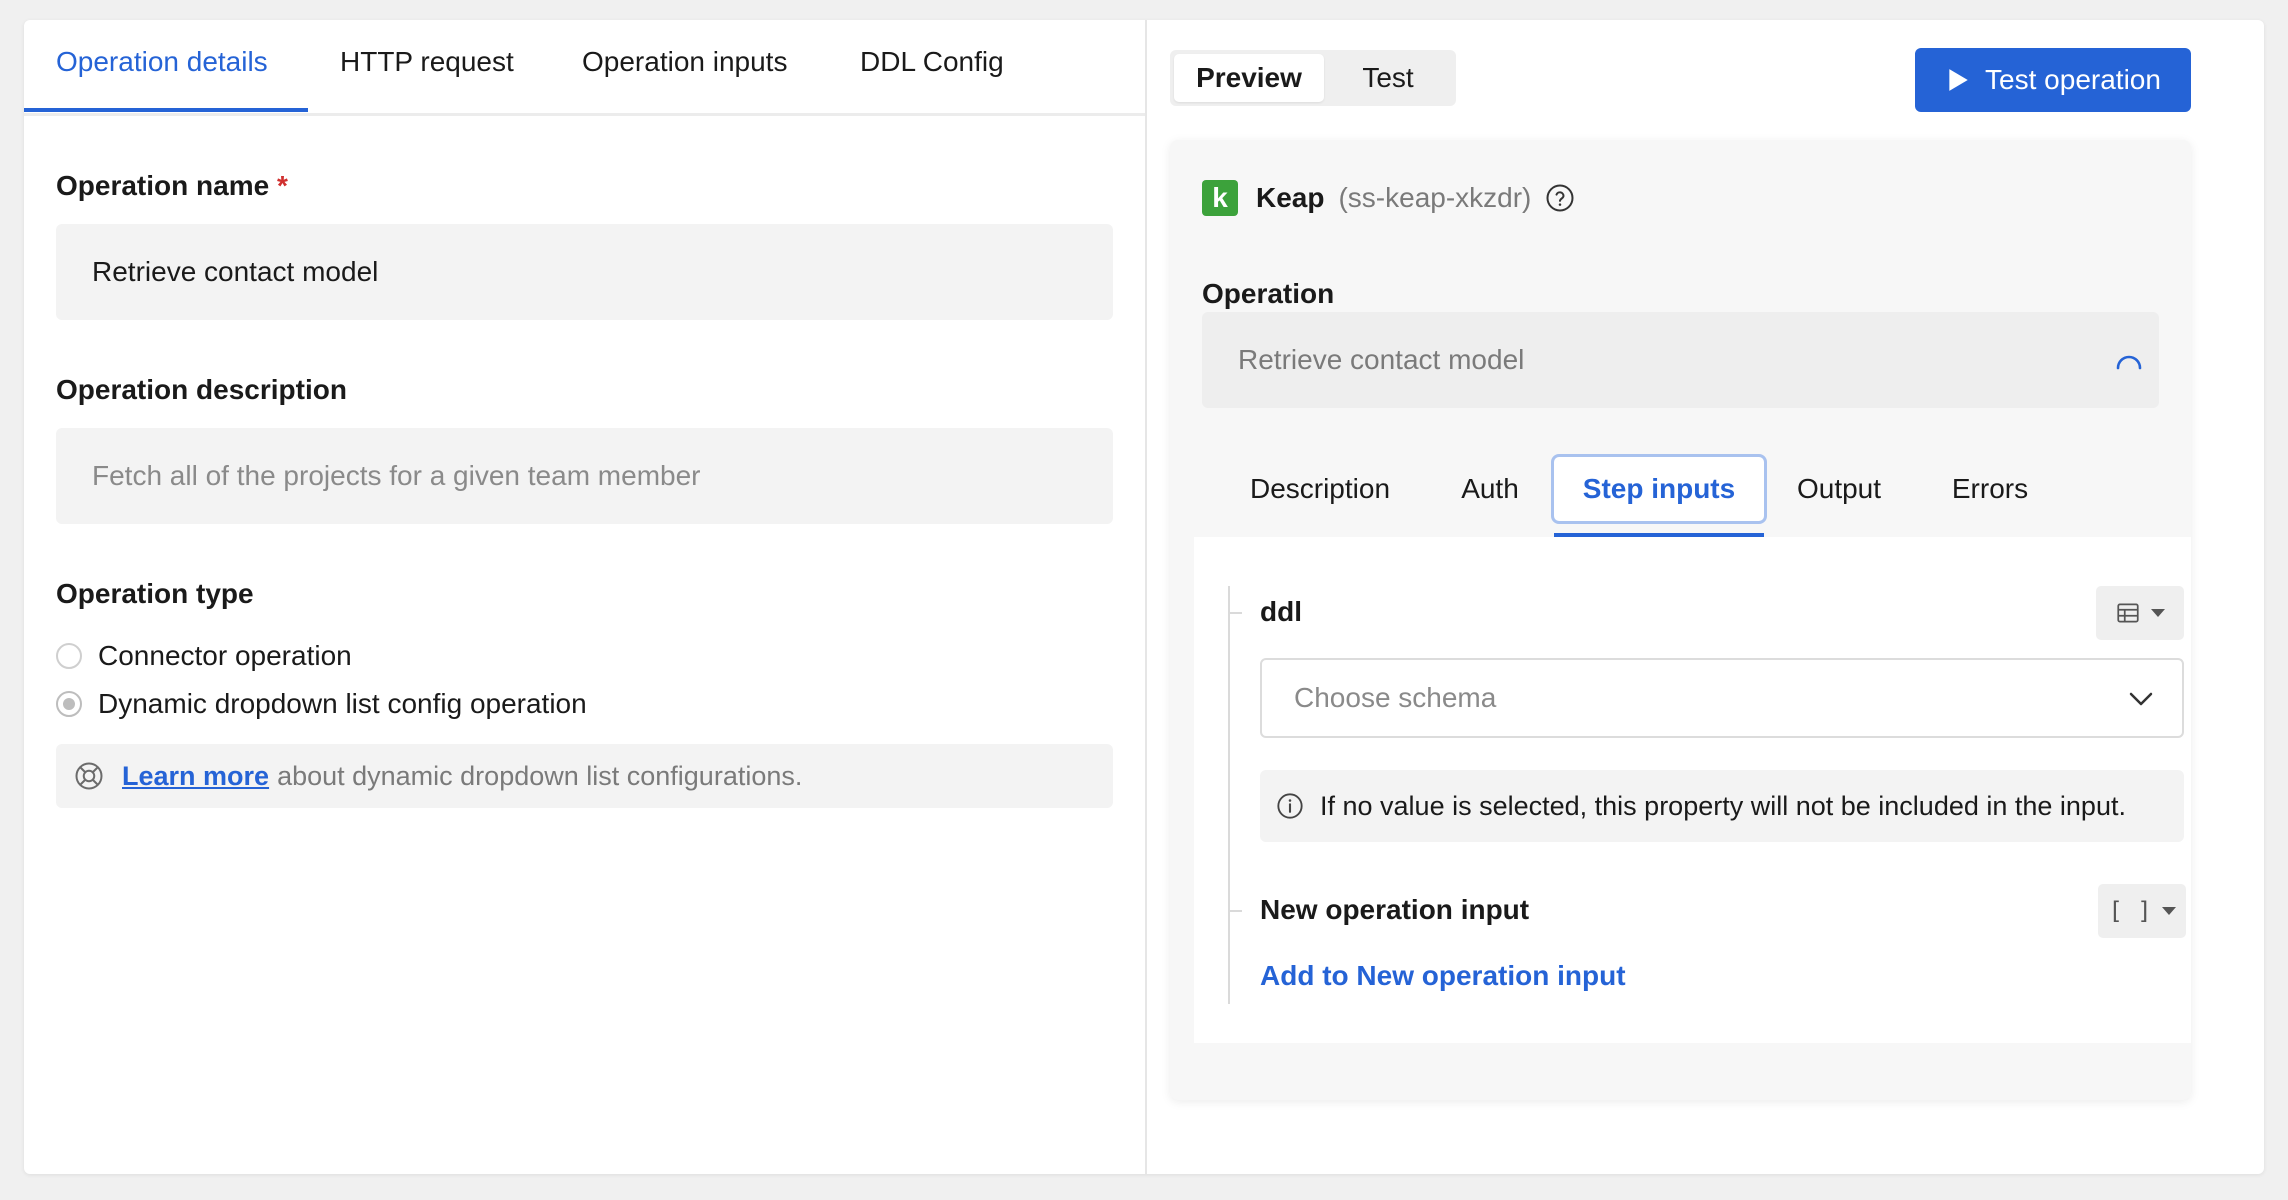 The image size is (2288, 1200). What do you see at coordinates (1680, 360) in the screenshot?
I see `operation-select: Retrieve contact model` at bounding box center [1680, 360].